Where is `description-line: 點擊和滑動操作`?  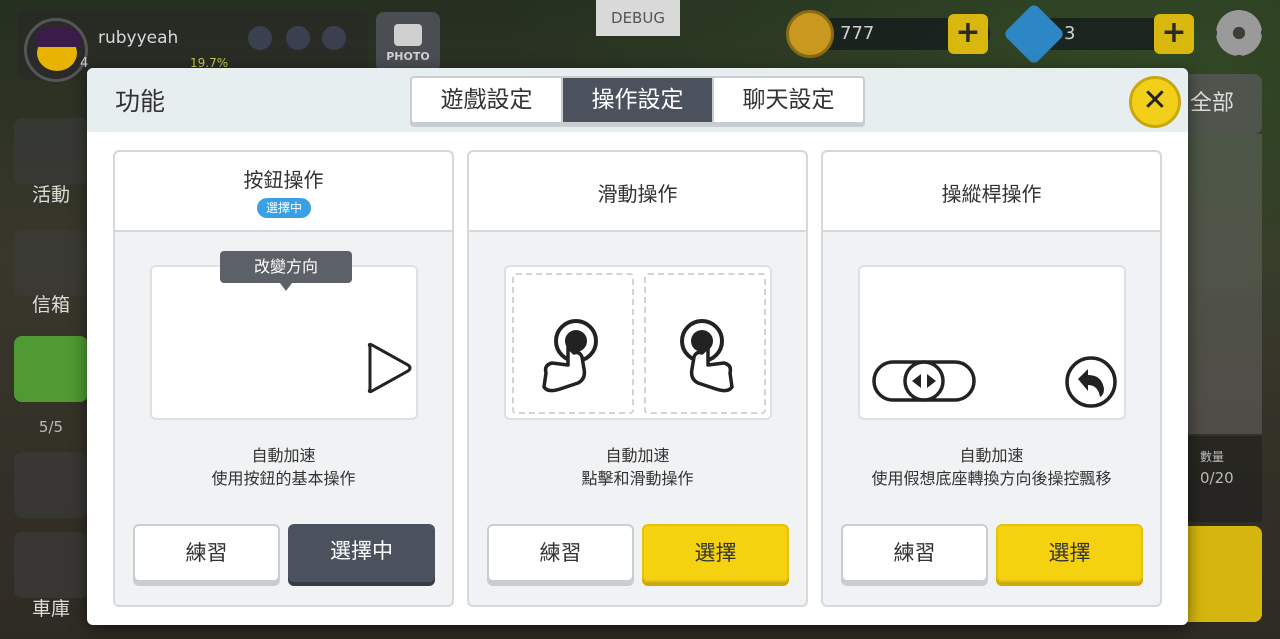 description-line: 點擊和滑動操作 is located at coordinates (637, 478).